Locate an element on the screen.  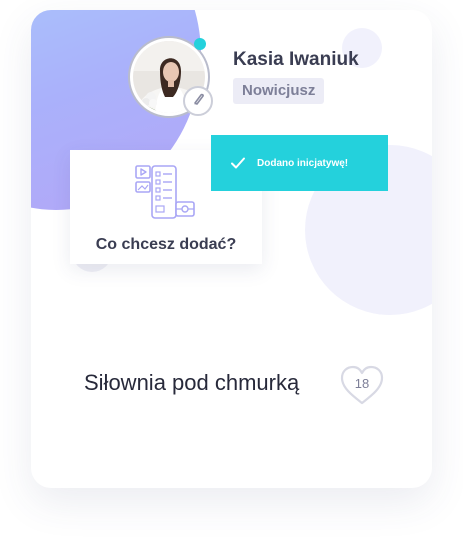
online-status-dot is located at coordinates (200, 44).